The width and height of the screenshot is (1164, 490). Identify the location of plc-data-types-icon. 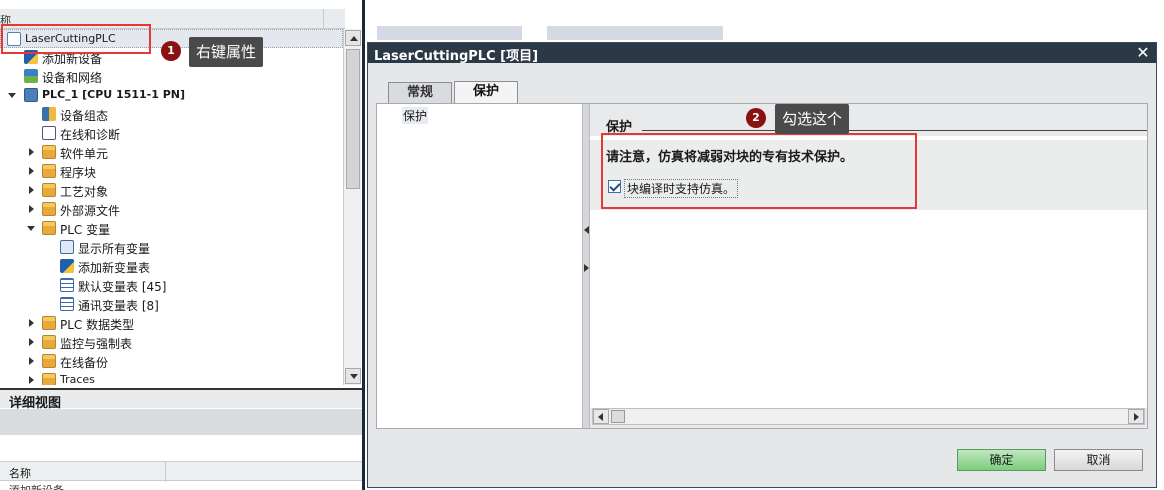
(49, 323).